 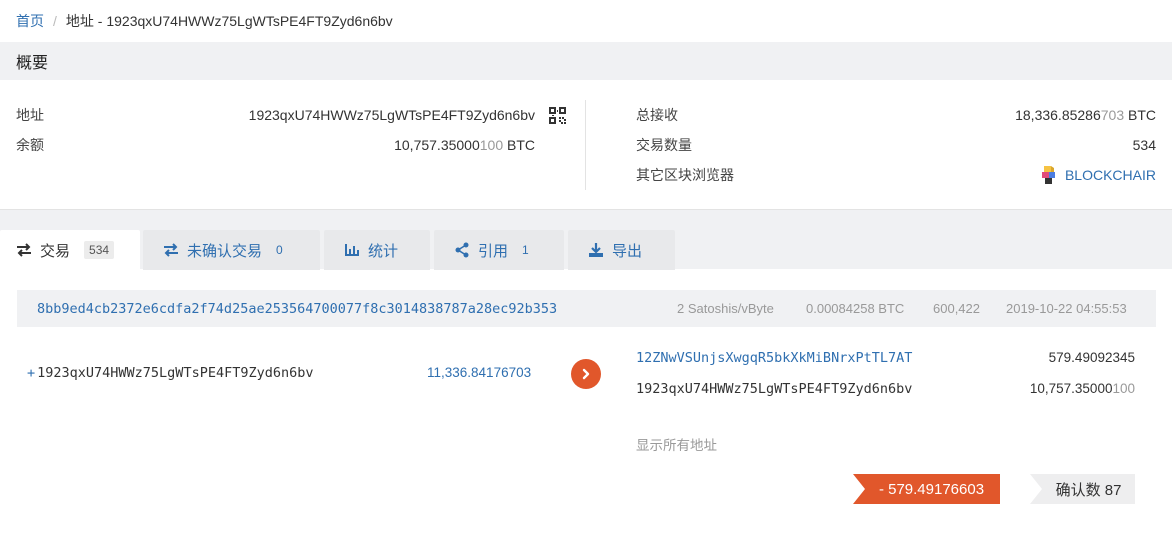 What do you see at coordinates (774, 358) in the screenshot?
I see `output-address-link: 12ZNwVSUnjsXwgqR5bkXkMiBNrxPtTL7AT` at bounding box center [774, 358].